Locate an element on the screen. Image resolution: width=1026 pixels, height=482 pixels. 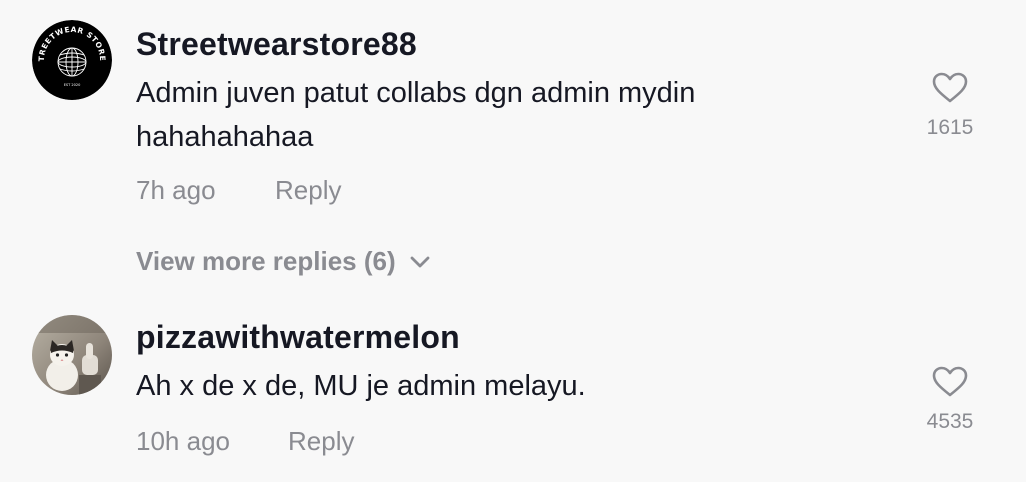
comment-username: pizzawithwatermelon is located at coordinates (298, 337).